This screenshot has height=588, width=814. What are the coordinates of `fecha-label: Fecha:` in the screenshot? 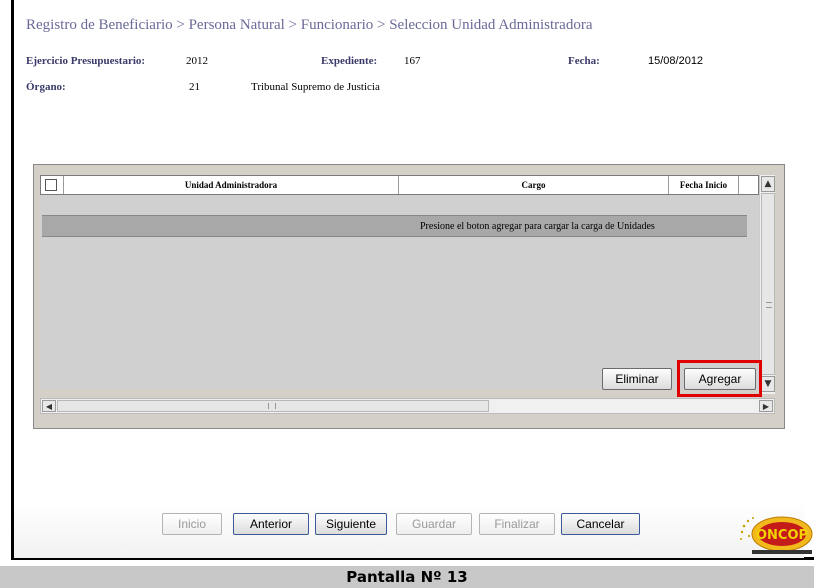 It's located at (584, 61).